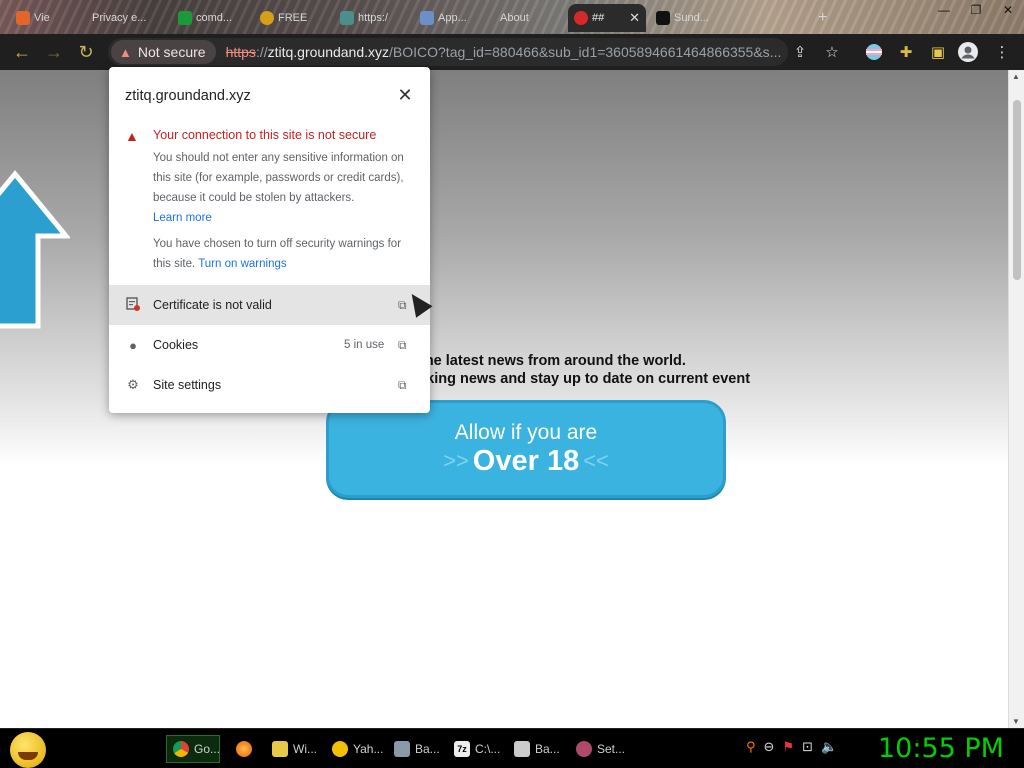 The image size is (1024, 768). I want to click on certificate-label: Certificate is not valid, so click(212, 305).